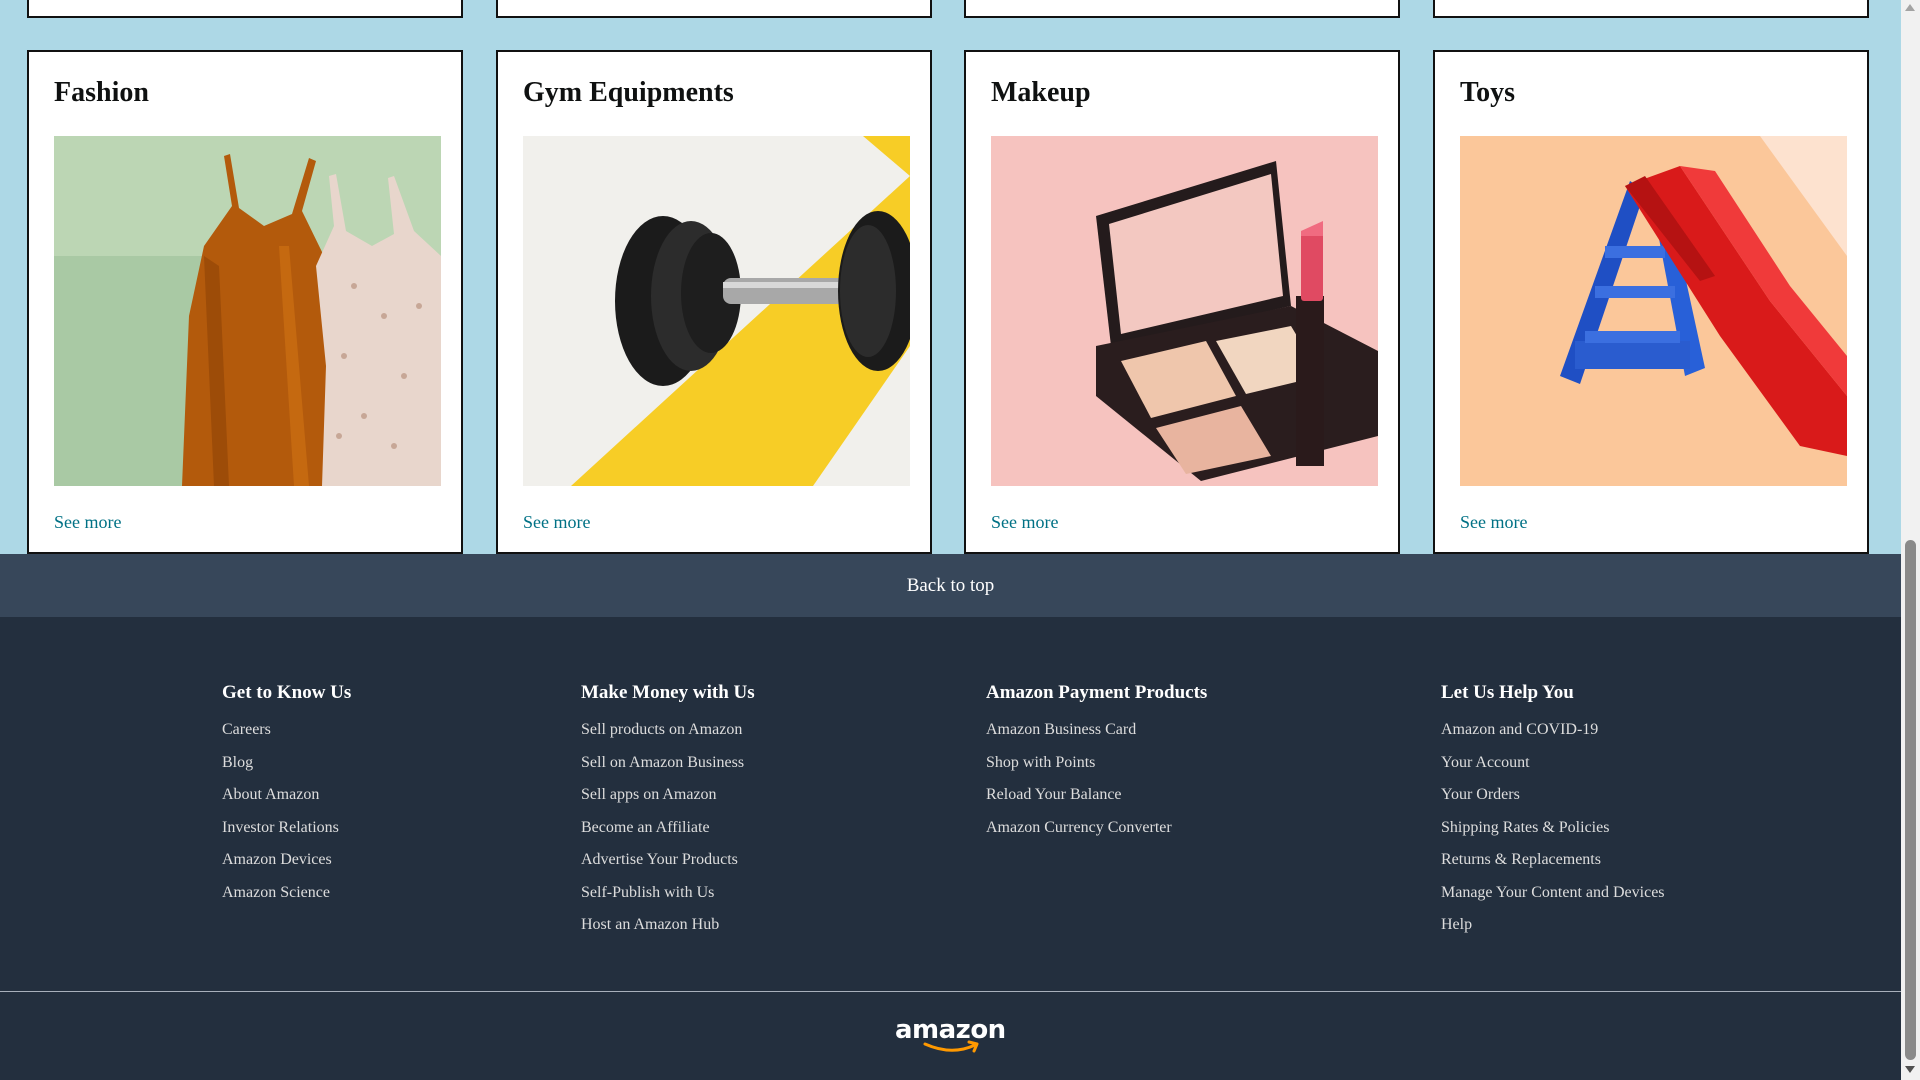 The width and height of the screenshot is (1920, 1080). What do you see at coordinates (1553, 795) in the screenshot?
I see `footer-link-your-orders: Your Orders` at bounding box center [1553, 795].